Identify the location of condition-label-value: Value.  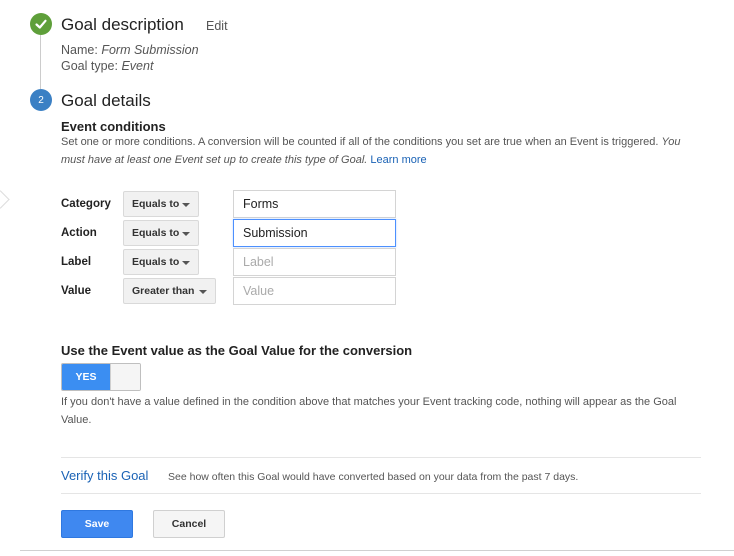
(76, 291).